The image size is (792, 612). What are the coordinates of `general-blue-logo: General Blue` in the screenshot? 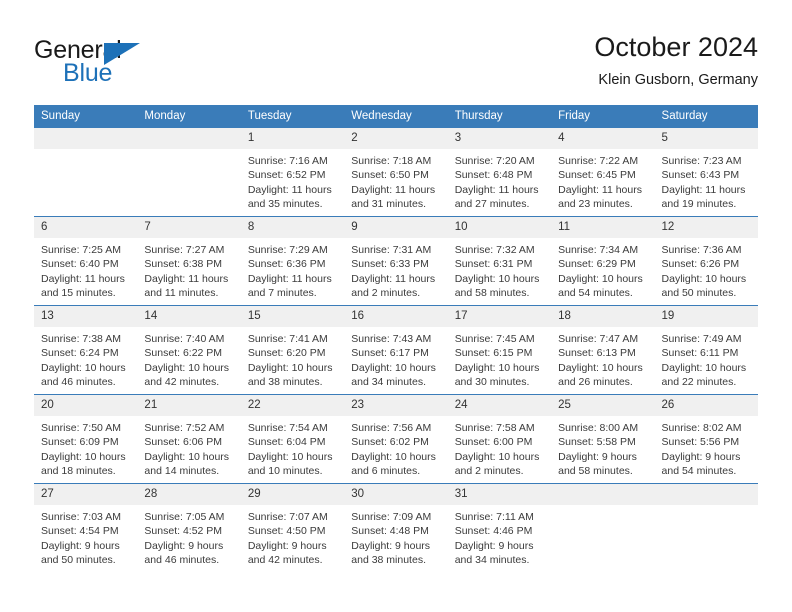 It's located at (124, 62).